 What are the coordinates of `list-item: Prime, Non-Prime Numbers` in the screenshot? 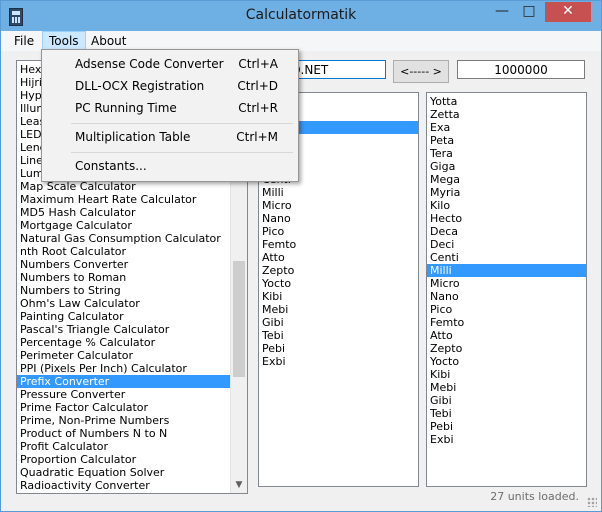 It's located at (124, 420).